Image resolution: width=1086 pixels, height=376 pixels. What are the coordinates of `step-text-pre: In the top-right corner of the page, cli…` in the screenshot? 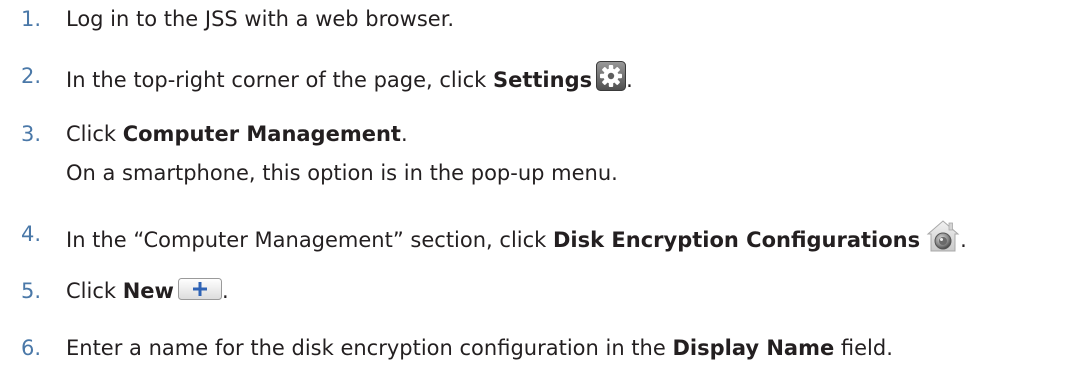 It's located at (279, 80).